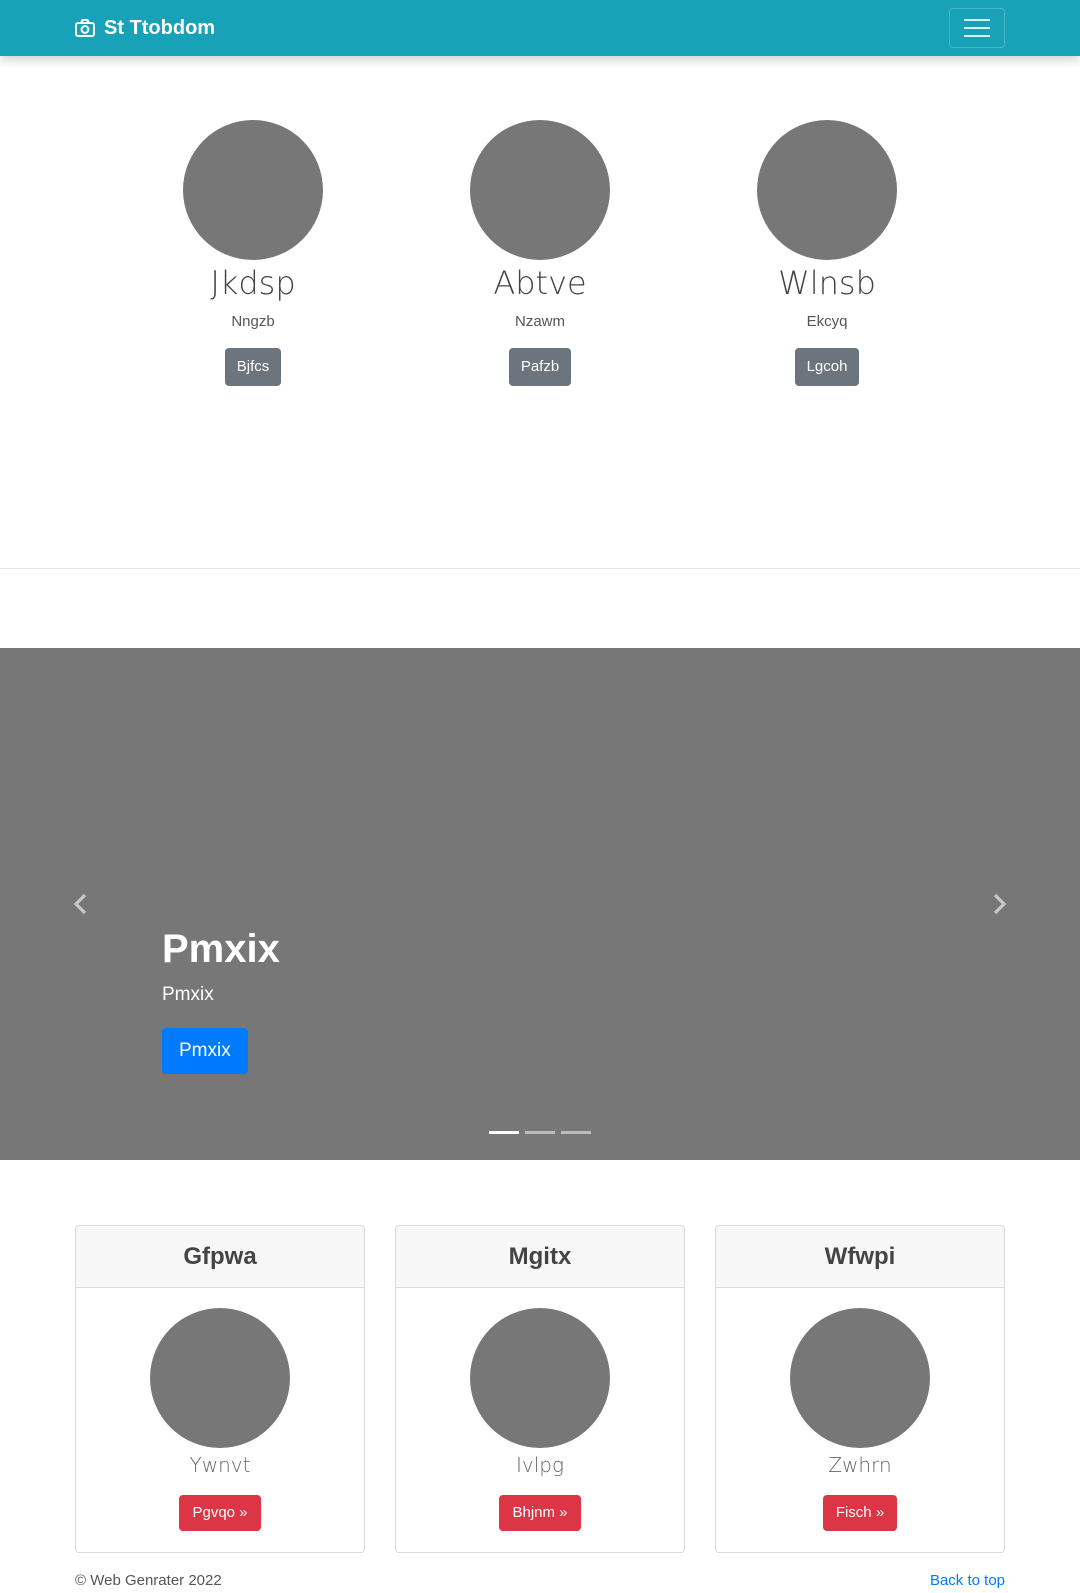 This screenshot has height=1593, width=1080. I want to click on feature-column: Wlnsb Ekcyq Lgcoh, so click(827, 253).